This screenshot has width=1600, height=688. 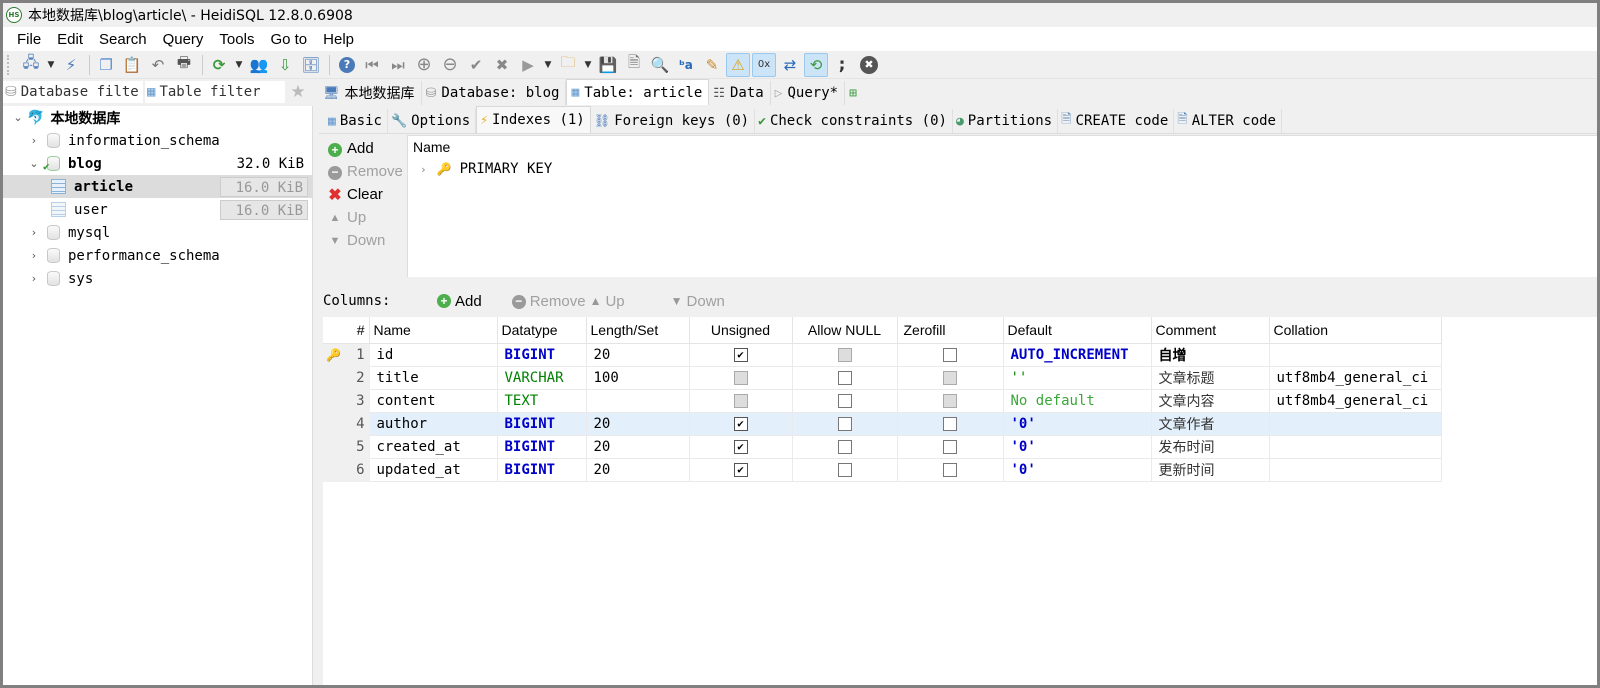 I want to click on unsigned-checkbox, so click(x=740, y=377).